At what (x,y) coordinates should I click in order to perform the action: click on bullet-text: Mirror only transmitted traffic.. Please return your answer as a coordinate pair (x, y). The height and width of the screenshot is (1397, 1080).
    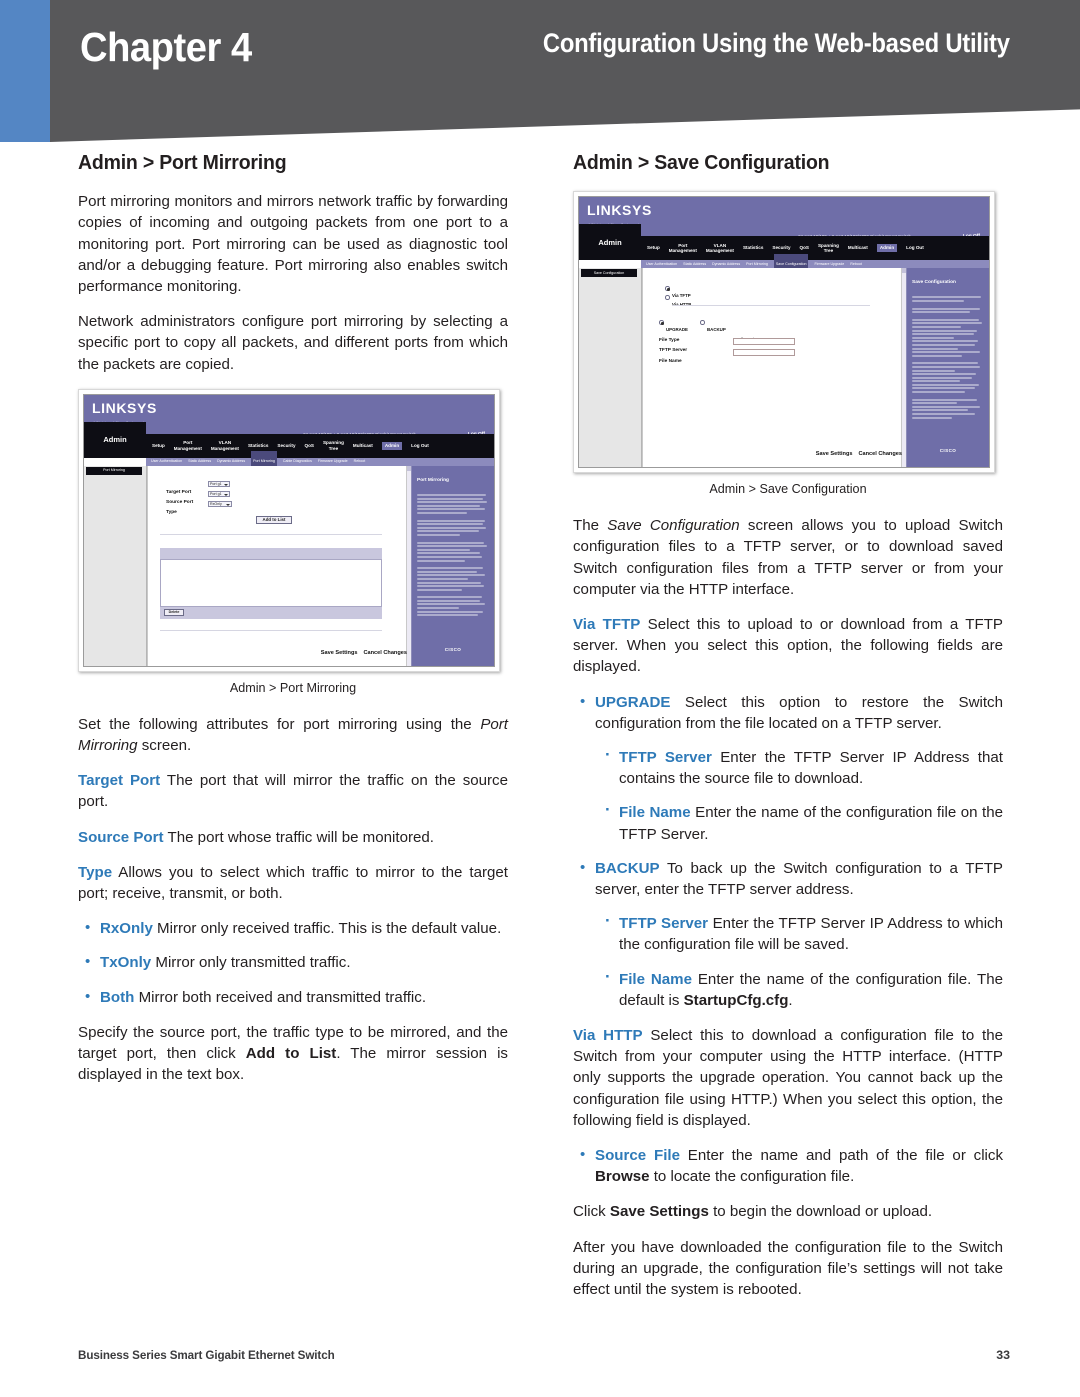
    Looking at the image, I should click on (251, 963).